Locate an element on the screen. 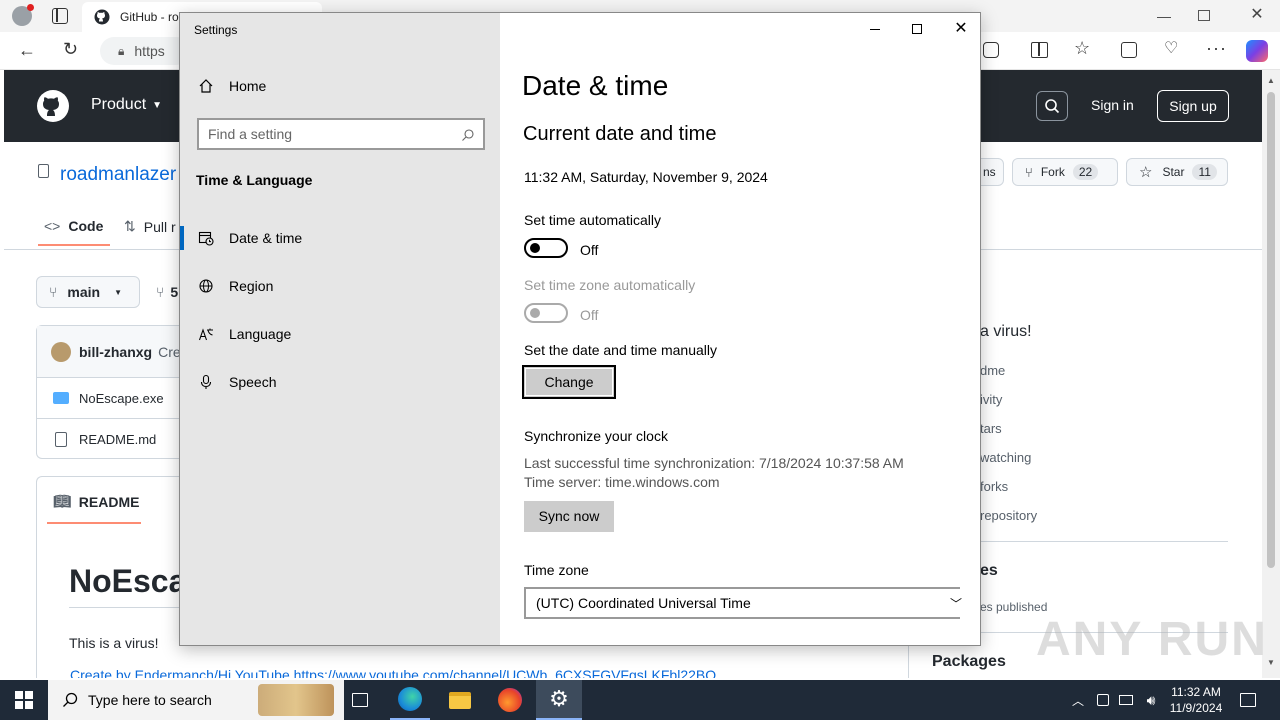 Image resolution: width=1280 pixels, height=720 pixels. back-icon: ← is located at coordinates (27, 50).